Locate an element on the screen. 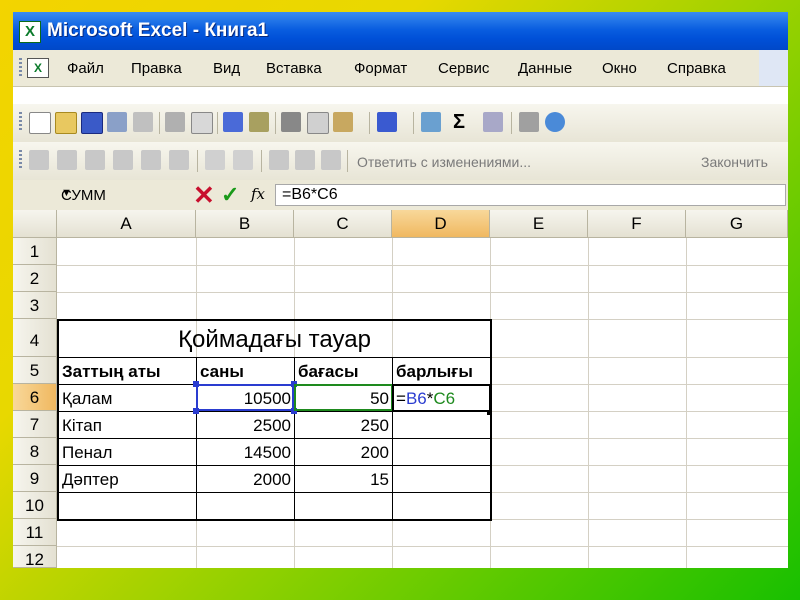  cell-a8: Пенал is located at coordinates (127, 452).